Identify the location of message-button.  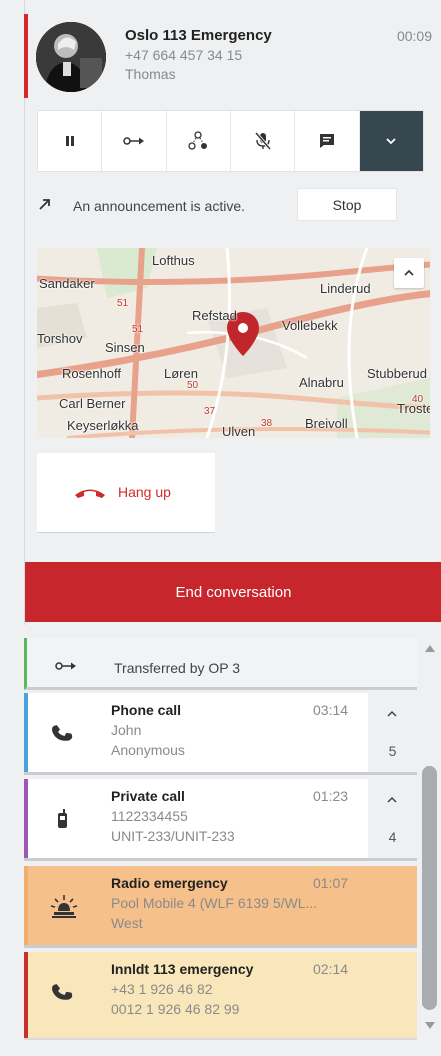
(327, 141).